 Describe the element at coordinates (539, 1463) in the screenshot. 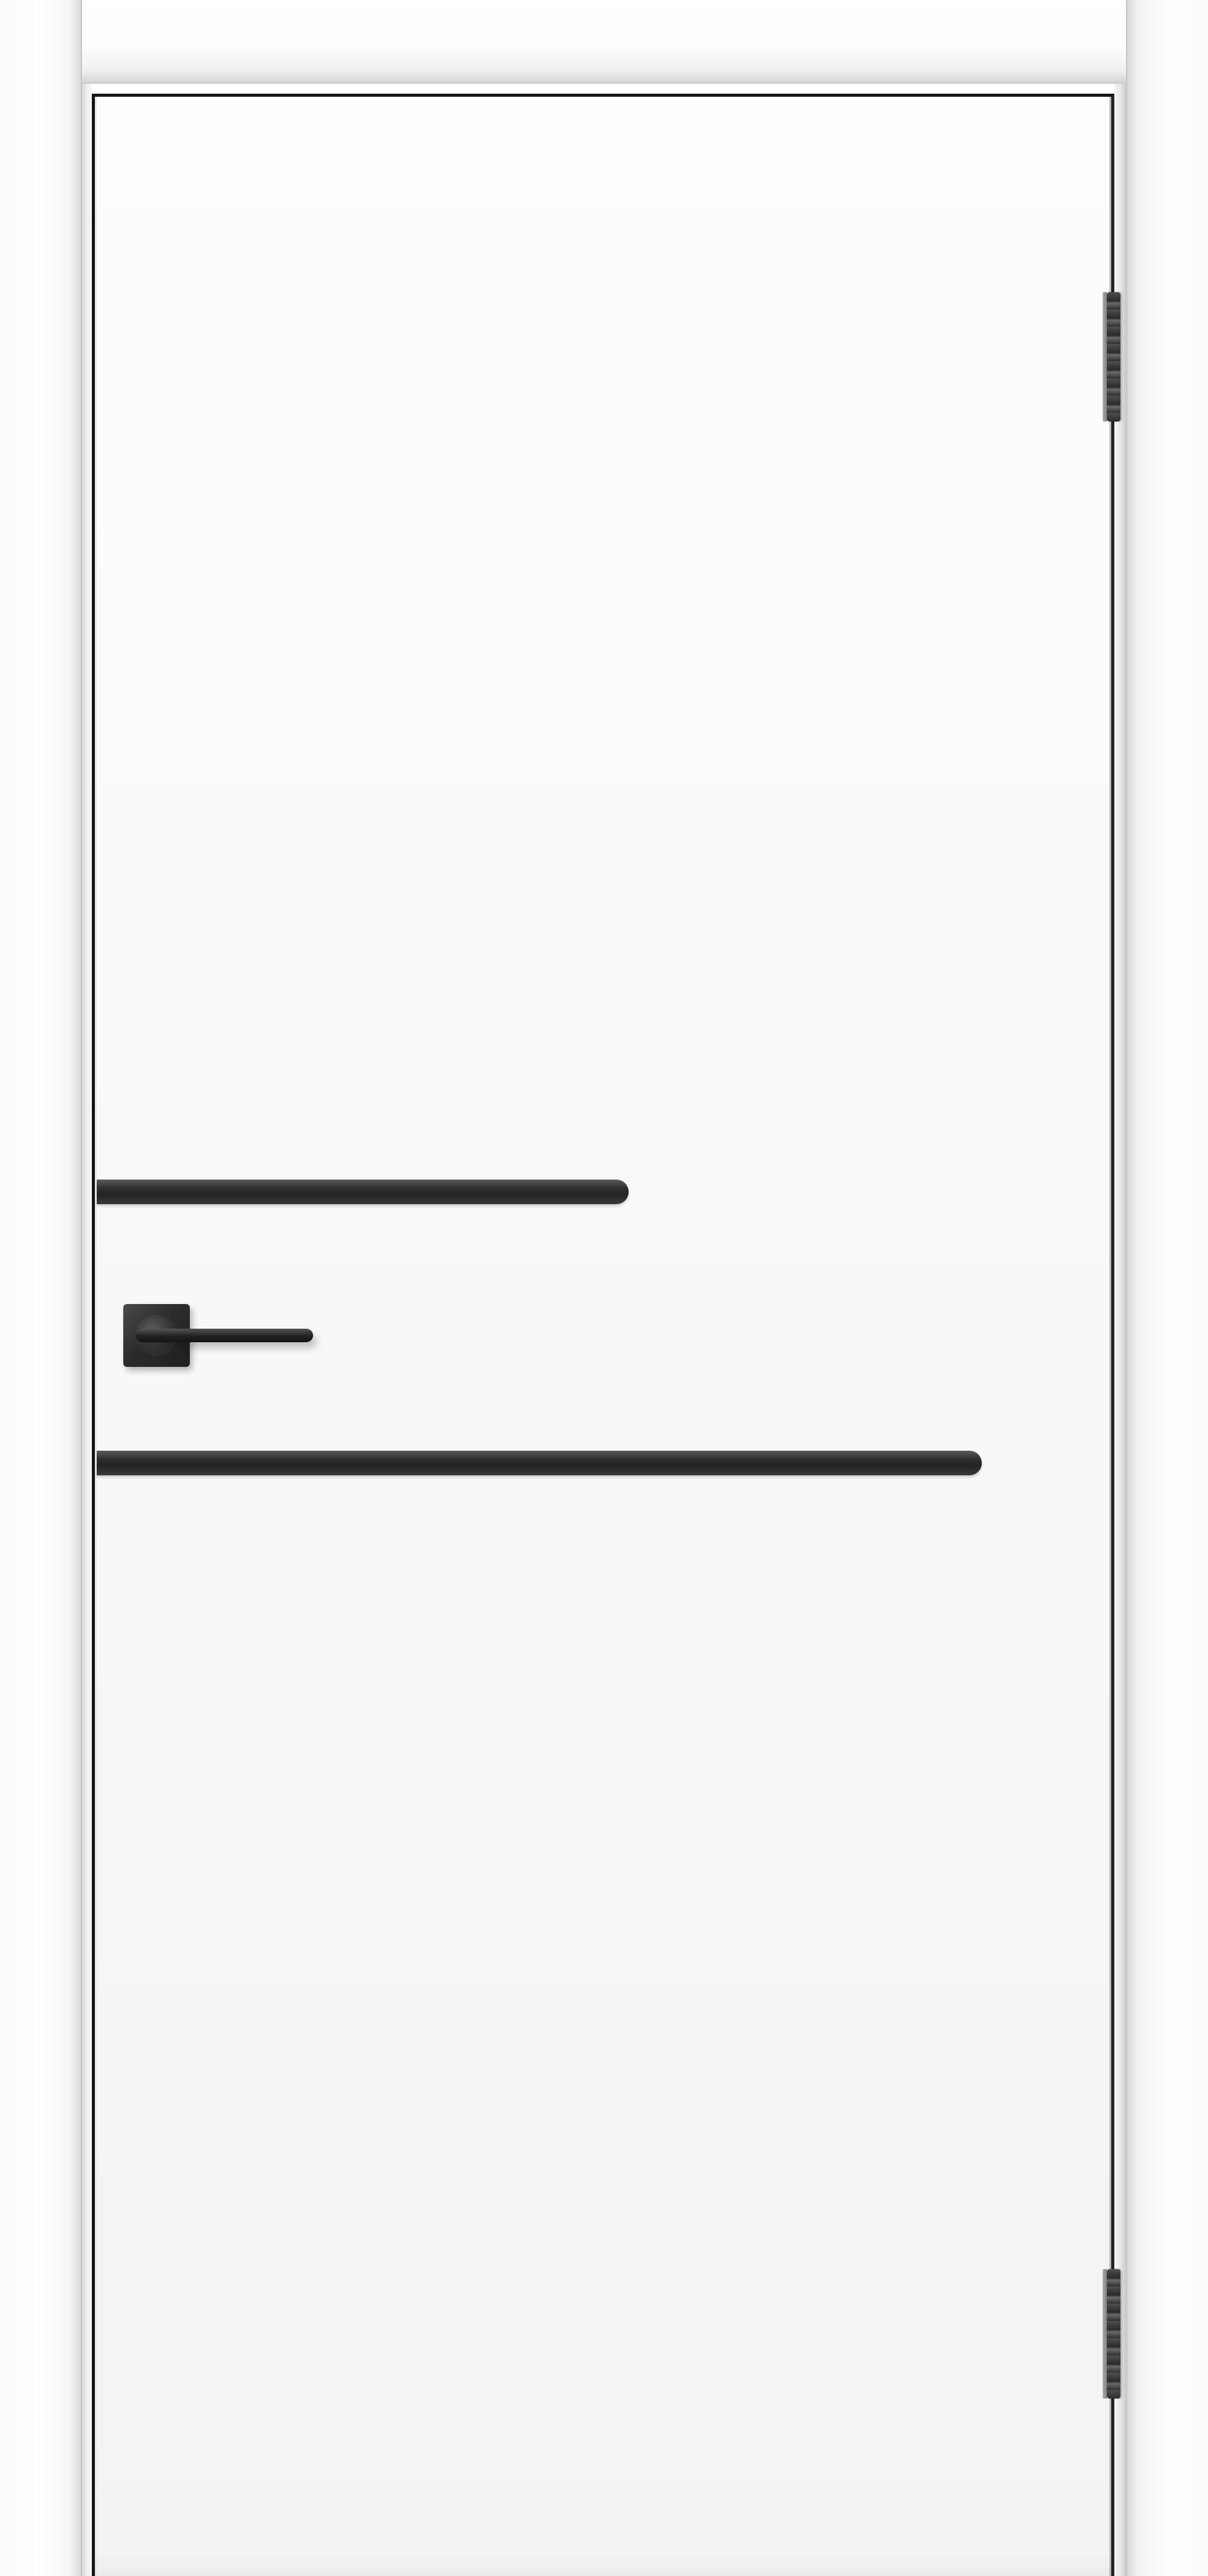

I see `decorative-groove-lower` at that location.